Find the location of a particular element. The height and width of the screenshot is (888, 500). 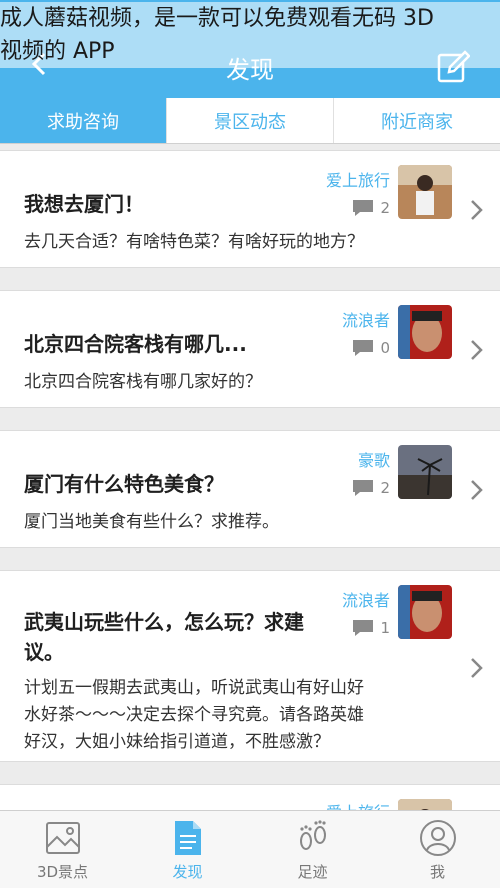

user-icon is located at coordinates (437, 838).